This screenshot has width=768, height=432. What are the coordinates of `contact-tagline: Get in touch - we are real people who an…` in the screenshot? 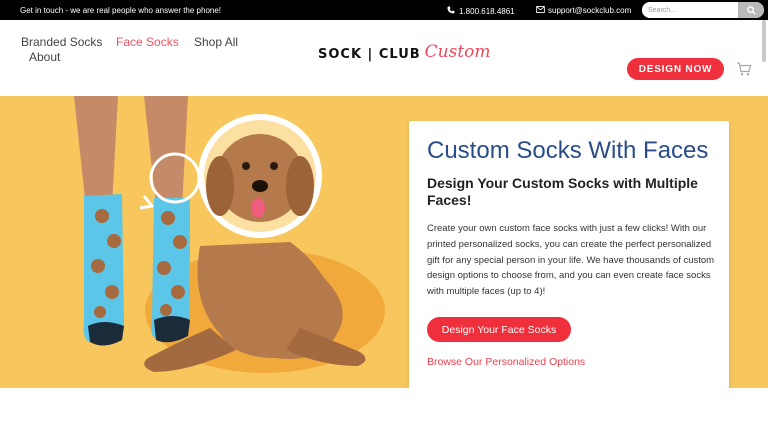 It's located at (121, 10).